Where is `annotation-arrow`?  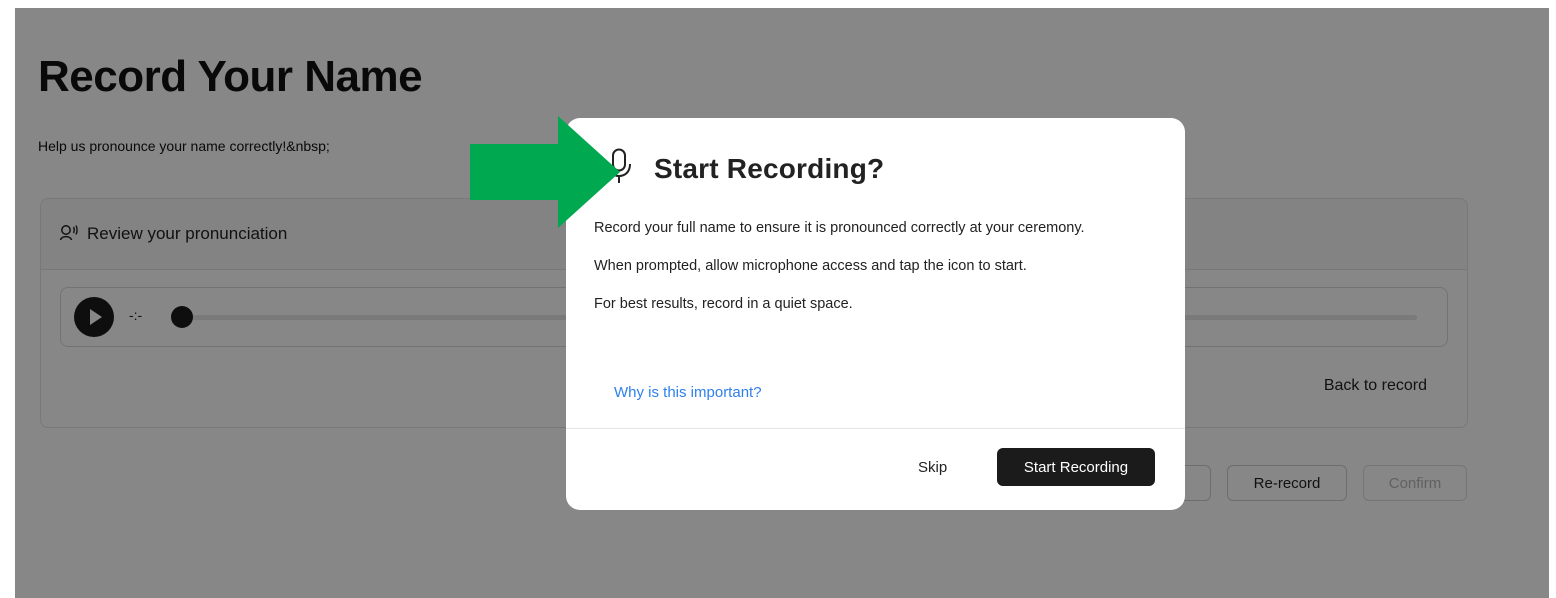 annotation-arrow is located at coordinates (545, 172).